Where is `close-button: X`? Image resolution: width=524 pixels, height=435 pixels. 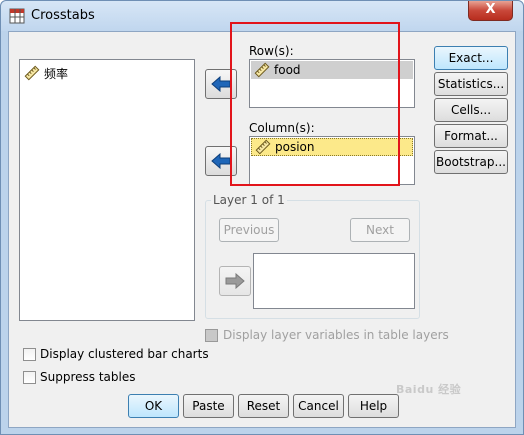
close-button: X is located at coordinates (490, 11).